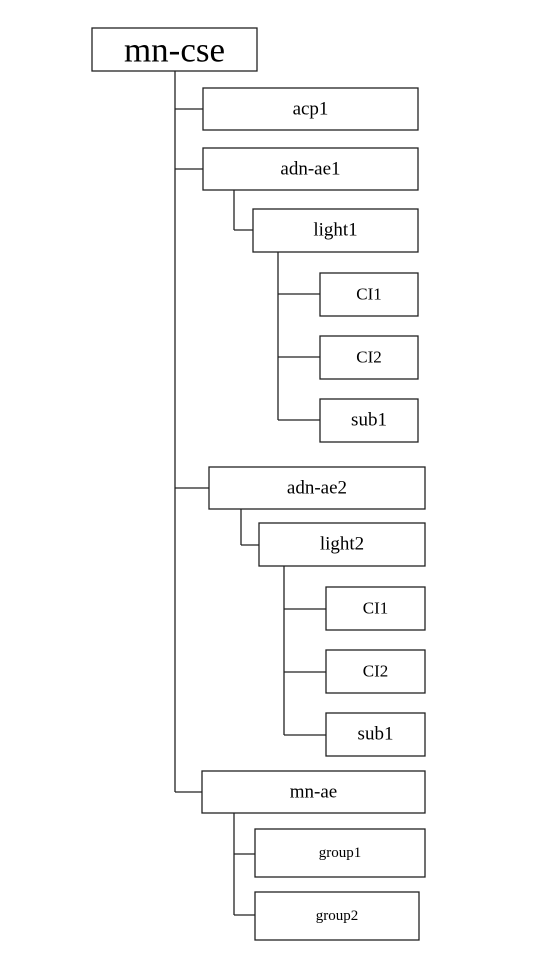 The image size is (560, 963). I want to click on node-light2-ci1: CI1, so click(375, 608).